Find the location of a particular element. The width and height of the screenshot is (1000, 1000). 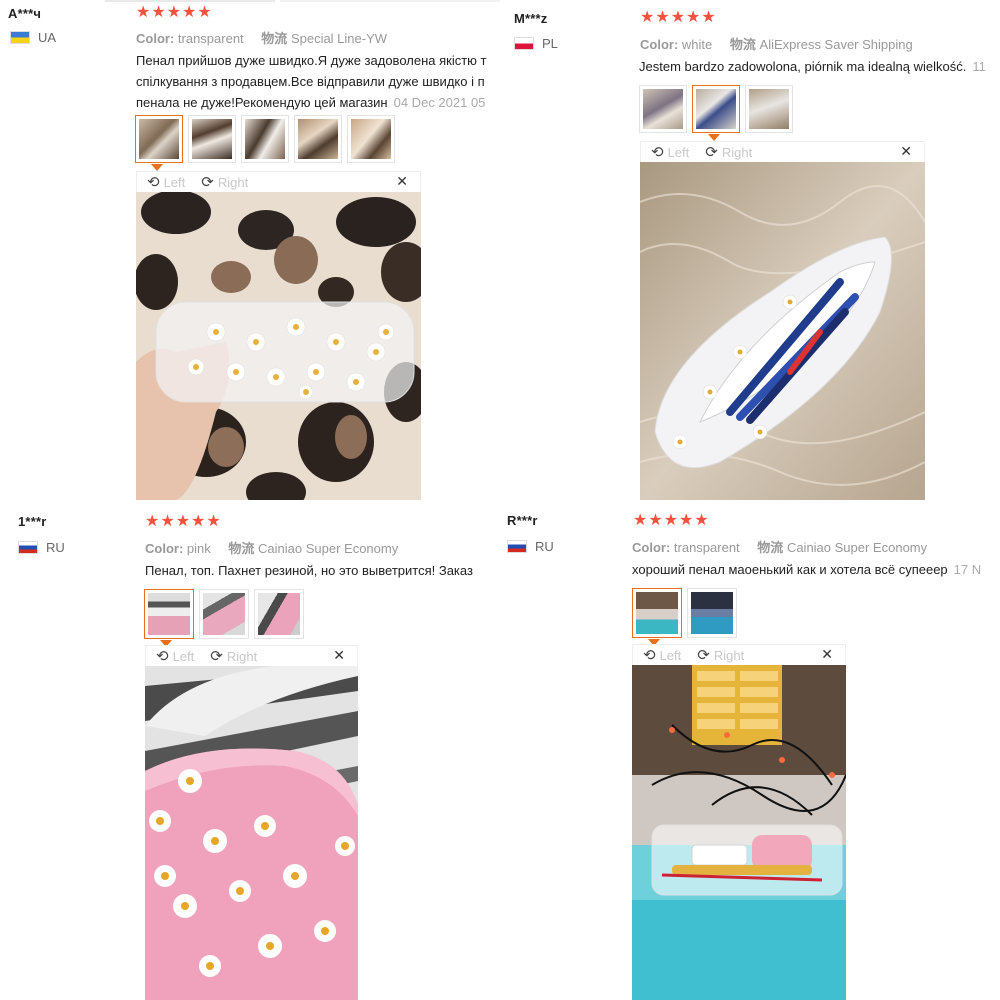

review-date: 17 N is located at coordinates (967, 569).